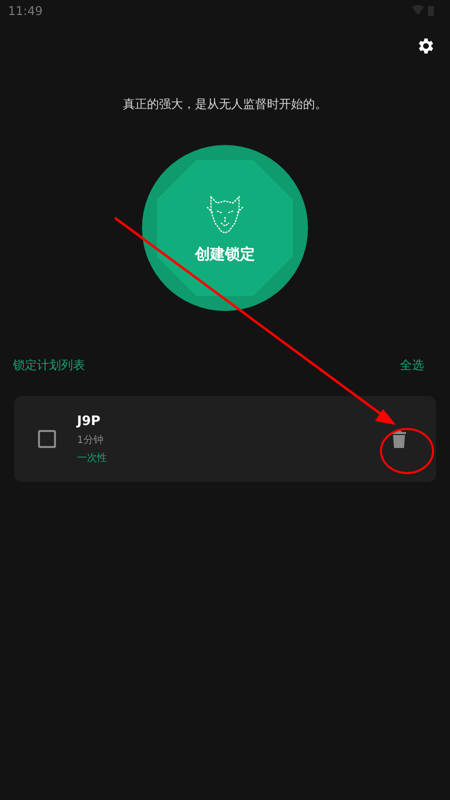  What do you see at coordinates (407, 451) in the screenshot?
I see `annotation-circle` at bounding box center [407, 451].